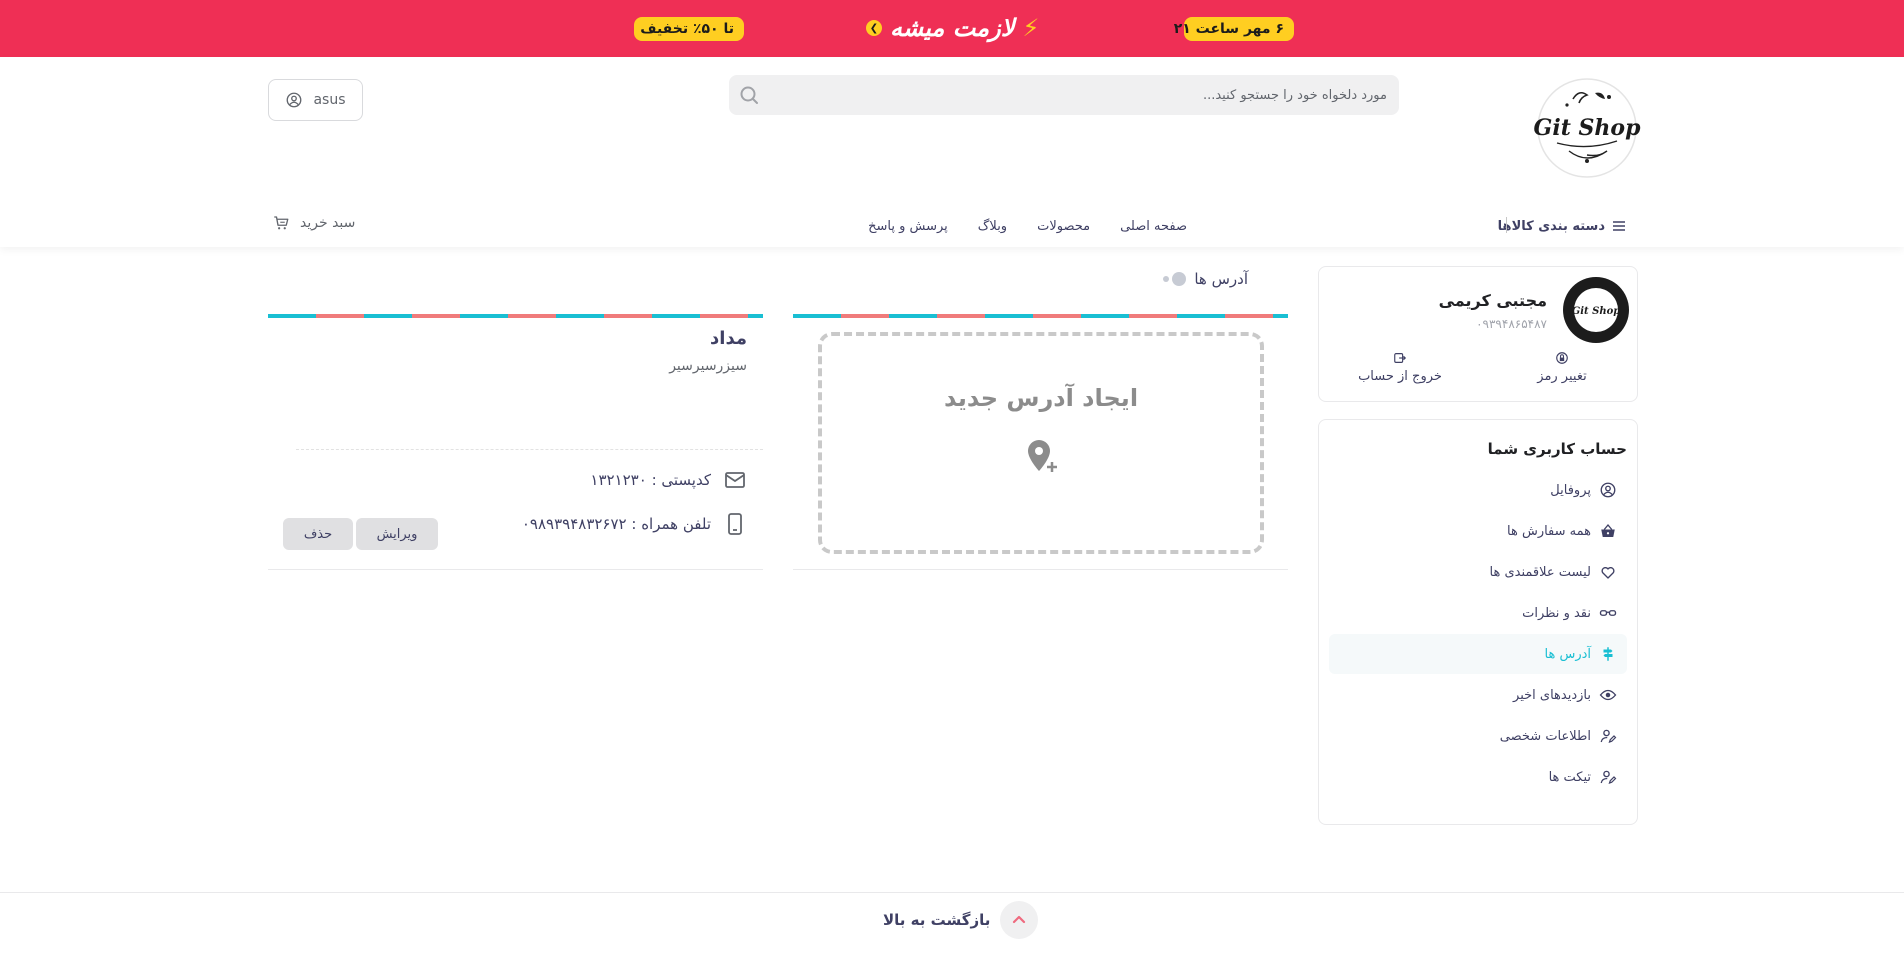  What do you see at coordinates (1478, 777) in the screenshot?
I see `menu-item-tickets: تیکت ها` at bounding box center [1478, 777].